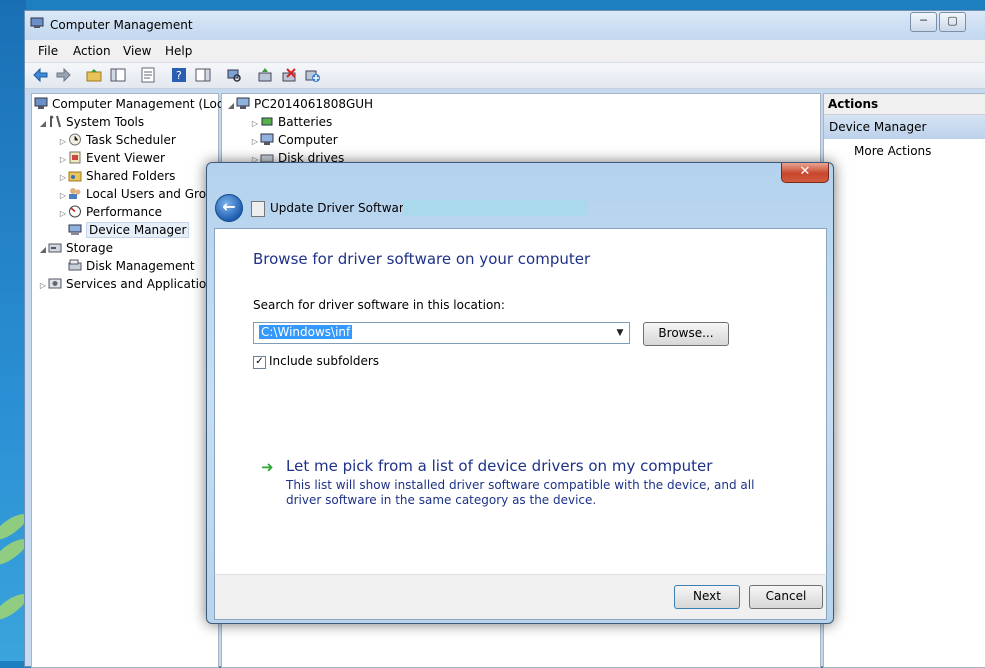 This screenshot has width=985, height=668. I want to click on desktop-background, so click(15, 330).